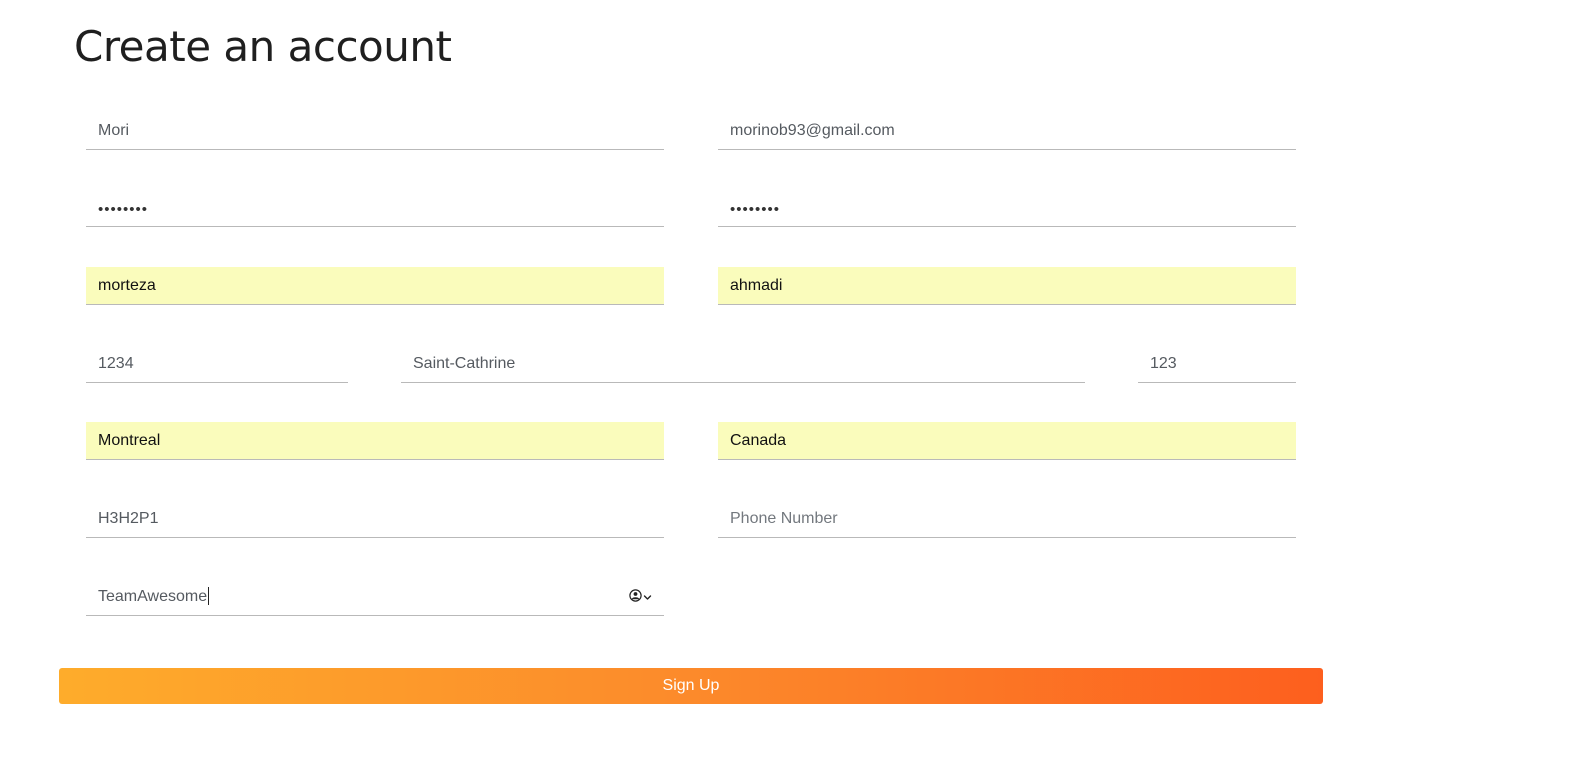 The width and height of the screenshot is (1575, 777). What do you see at coordinates (375, 441) in the screenshot?
I see `city-field: Montreal` at bounding box center [375, 441].